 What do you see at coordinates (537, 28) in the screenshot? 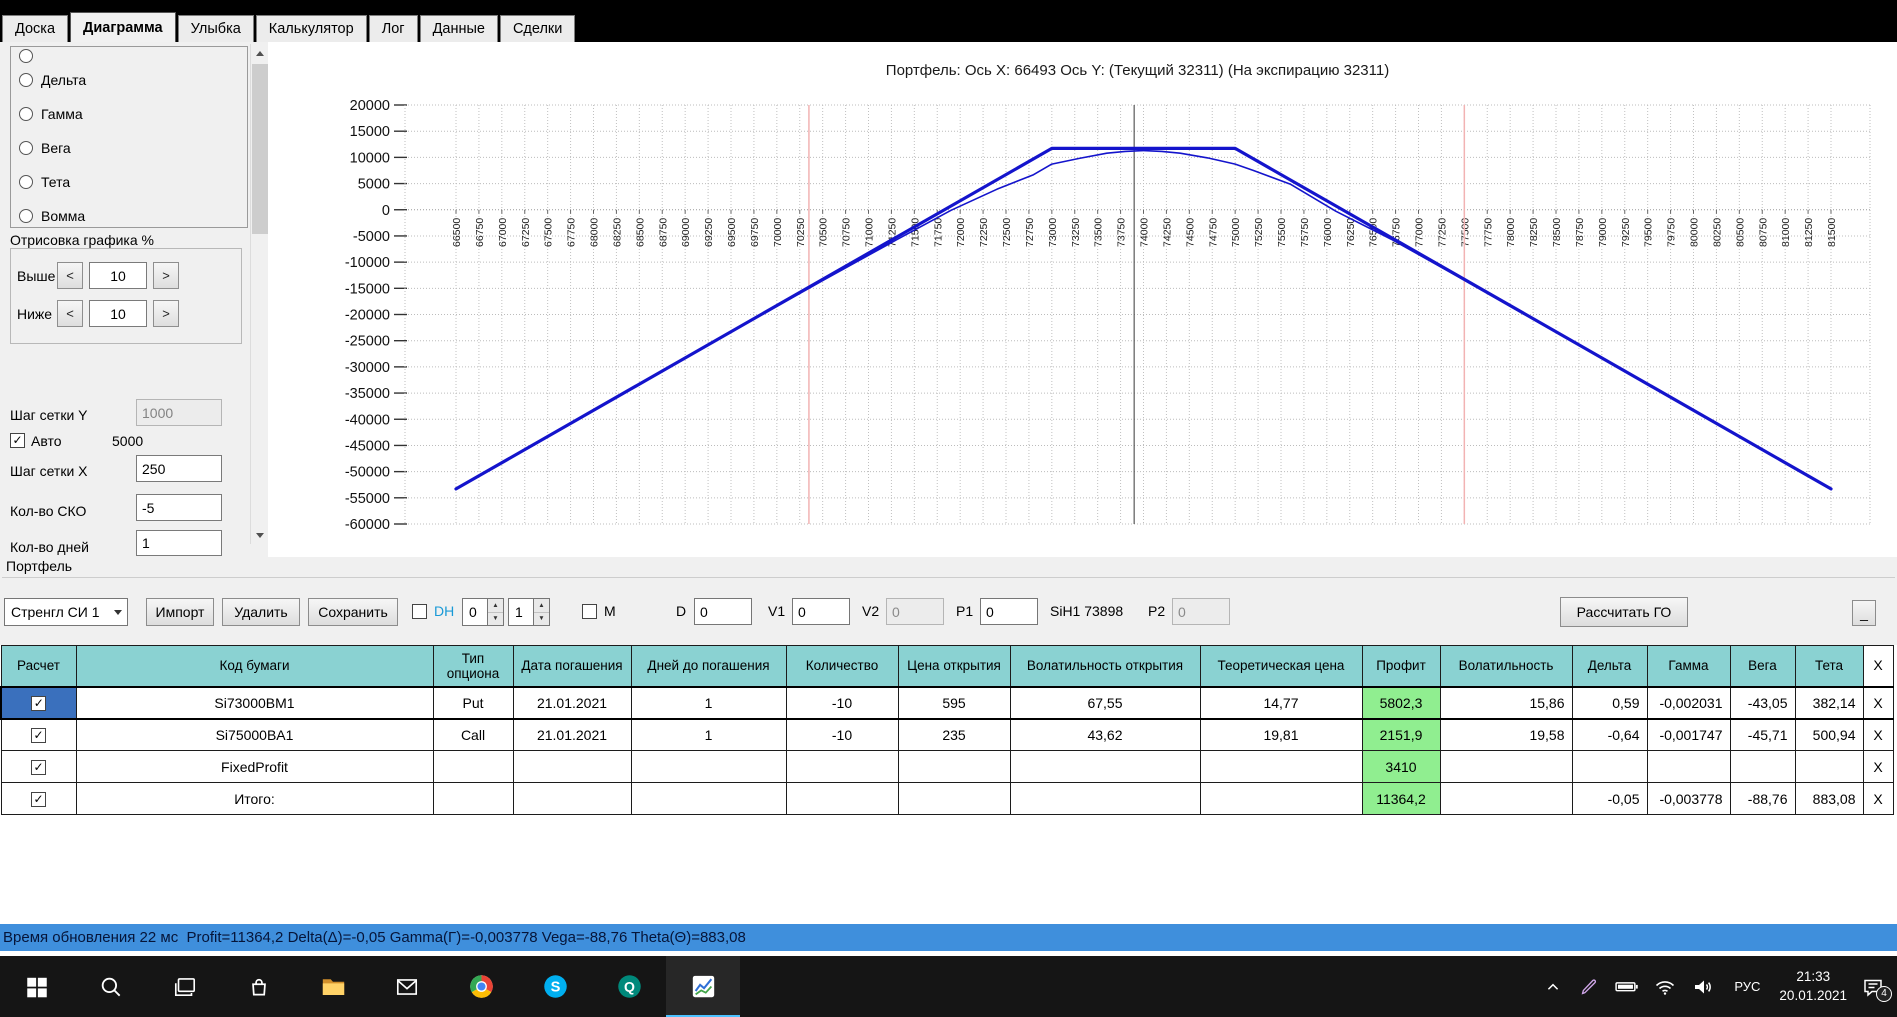
I see `tab-trades: Сделки` at bounding box center [537, 28].